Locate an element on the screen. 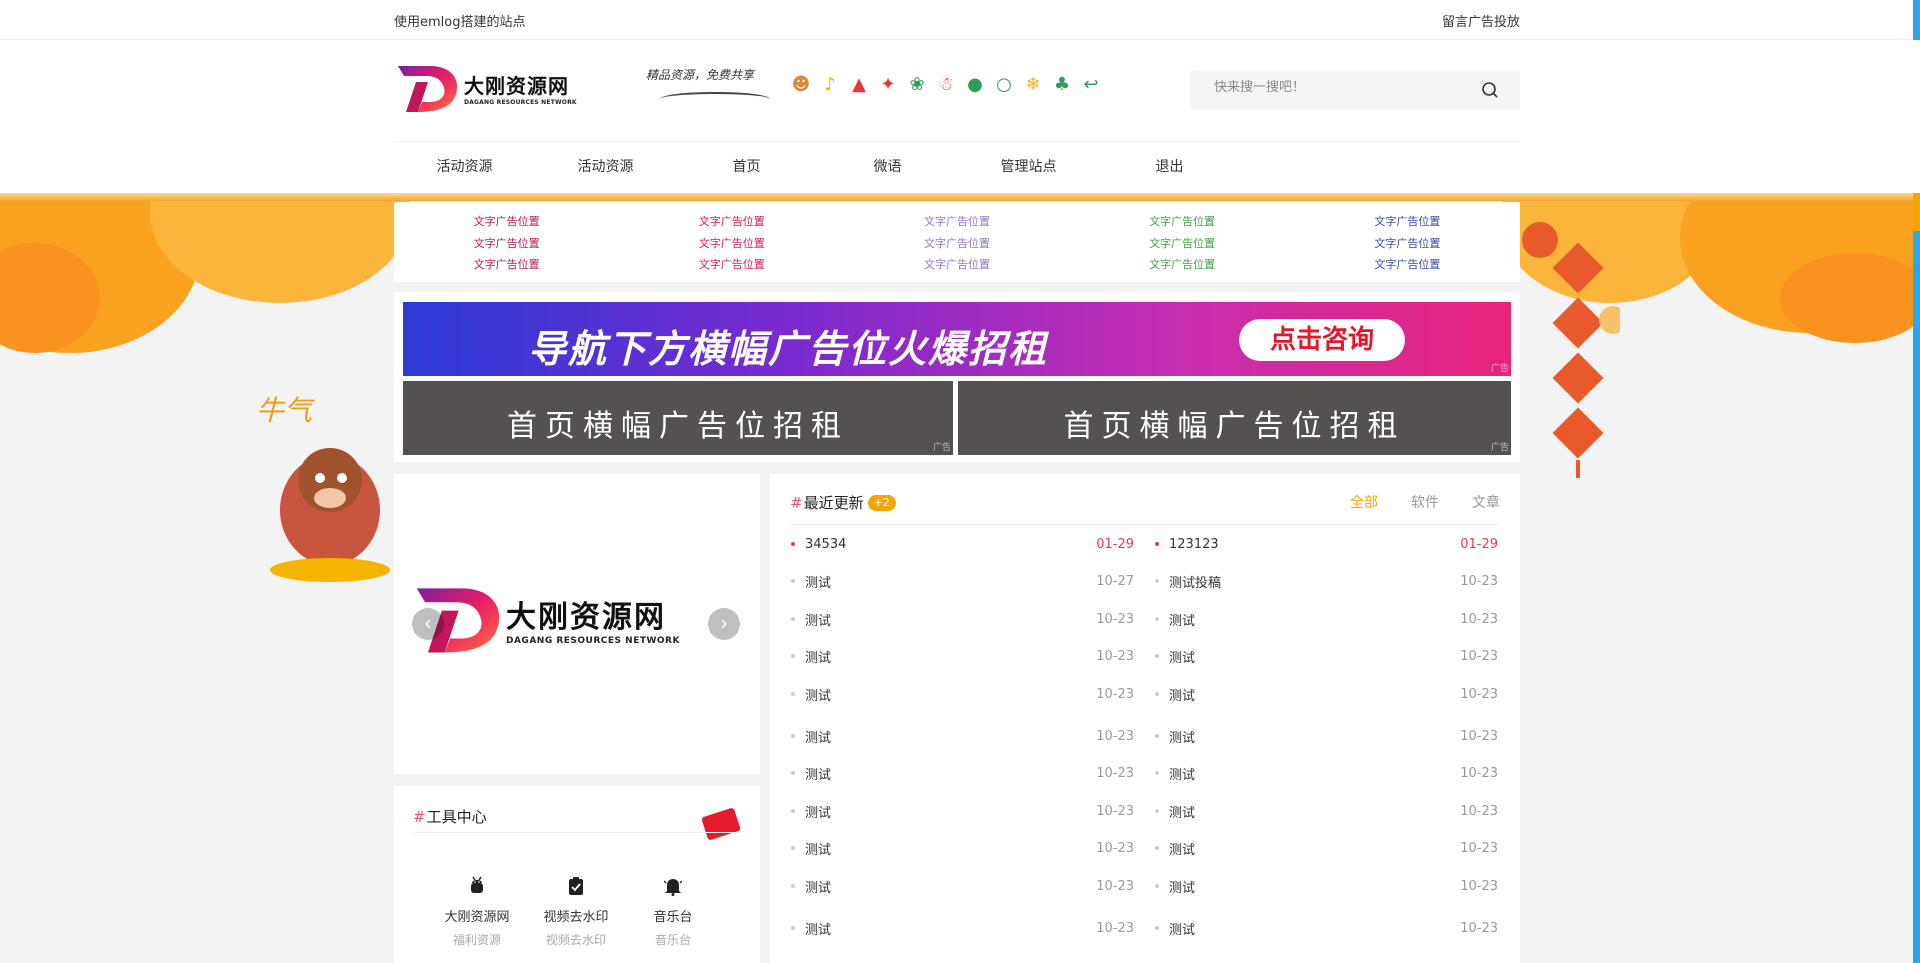 The image size is (1920, 963). update-item: 测试 10-27 is located at coordinates (962, 581).